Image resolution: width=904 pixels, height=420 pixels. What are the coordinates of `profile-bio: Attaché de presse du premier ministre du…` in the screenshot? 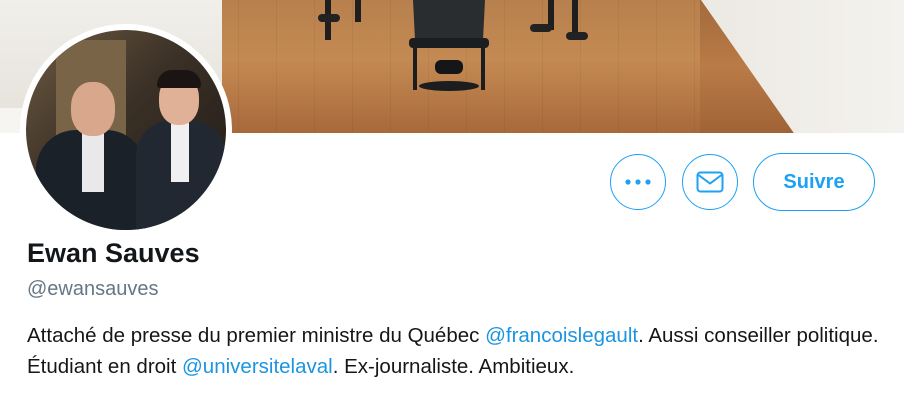 It's located at (457, 351).